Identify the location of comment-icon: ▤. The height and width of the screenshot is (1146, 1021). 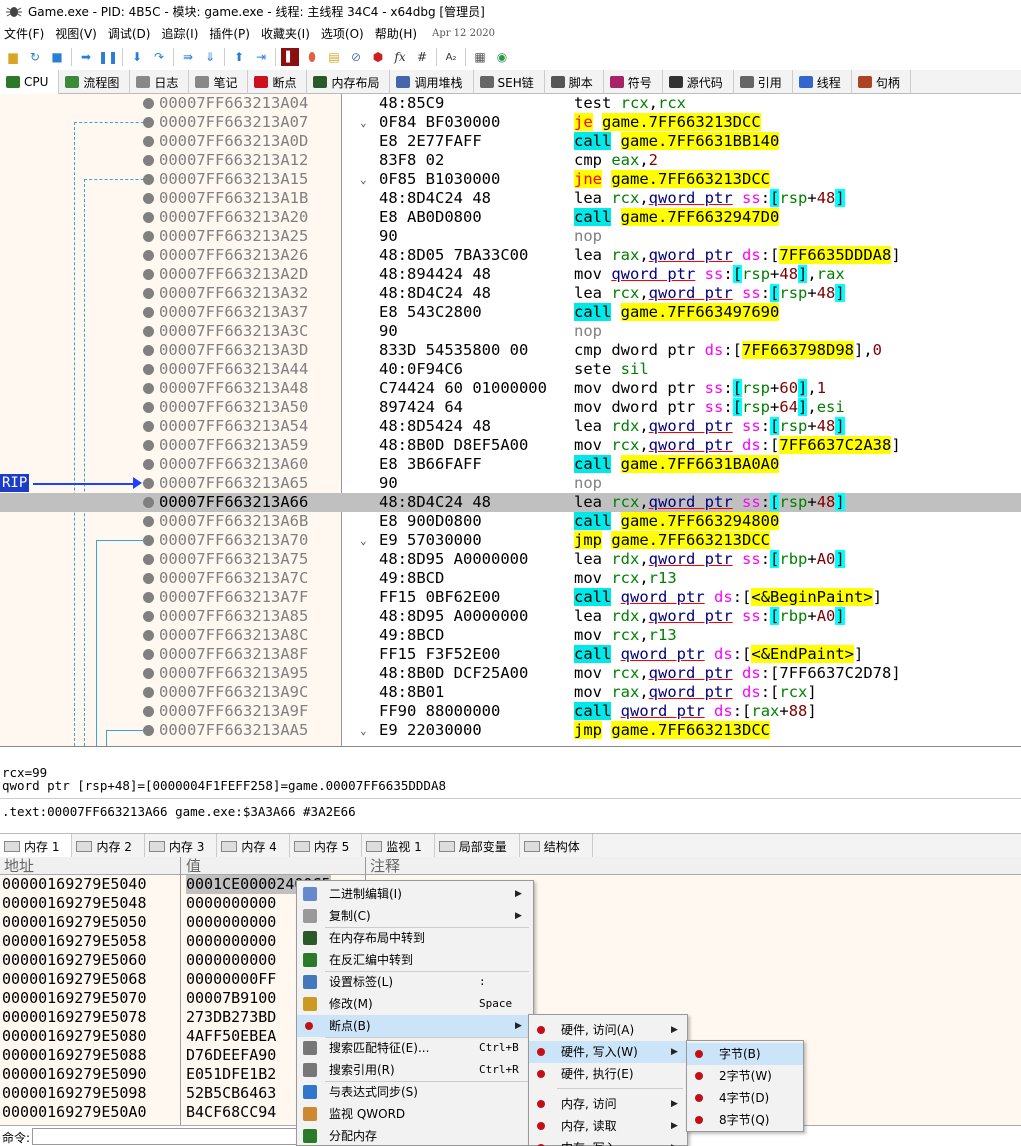
(334, 57).